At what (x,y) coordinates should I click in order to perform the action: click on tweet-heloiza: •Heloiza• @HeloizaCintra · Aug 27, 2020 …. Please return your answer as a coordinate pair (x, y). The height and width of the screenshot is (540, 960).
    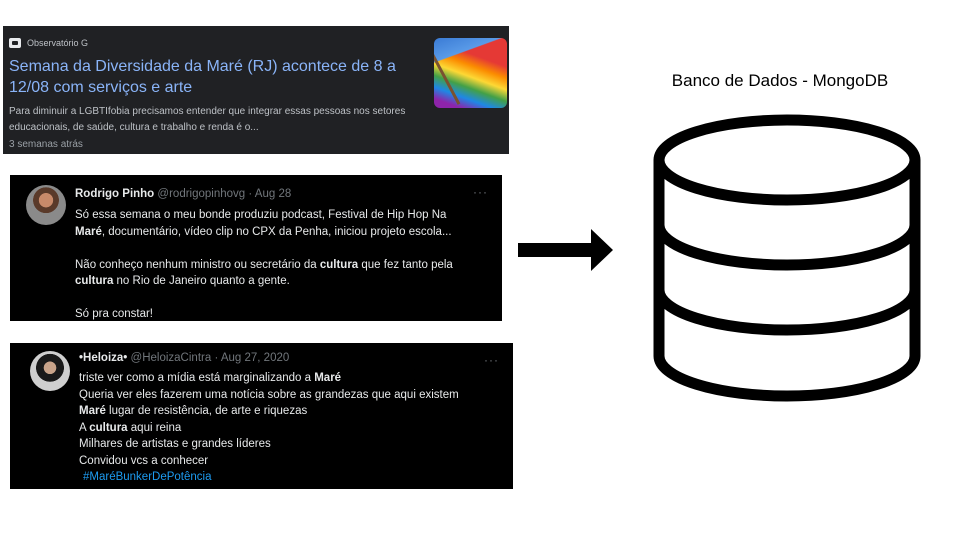
    Looking at the image, I should click on (261, 416).